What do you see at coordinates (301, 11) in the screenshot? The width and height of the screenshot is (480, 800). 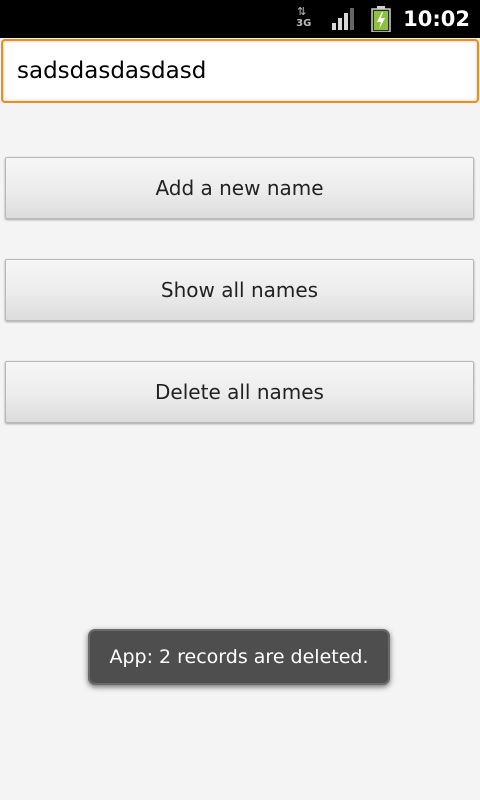 I see `data-transfer-arrows-icon: ⇅` at bounding box center [301, 11].